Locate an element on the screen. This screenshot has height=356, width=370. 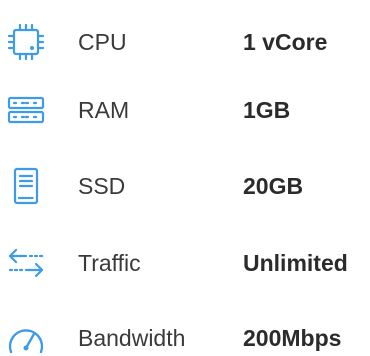
ram-icon is located at coordinates (26, 110).